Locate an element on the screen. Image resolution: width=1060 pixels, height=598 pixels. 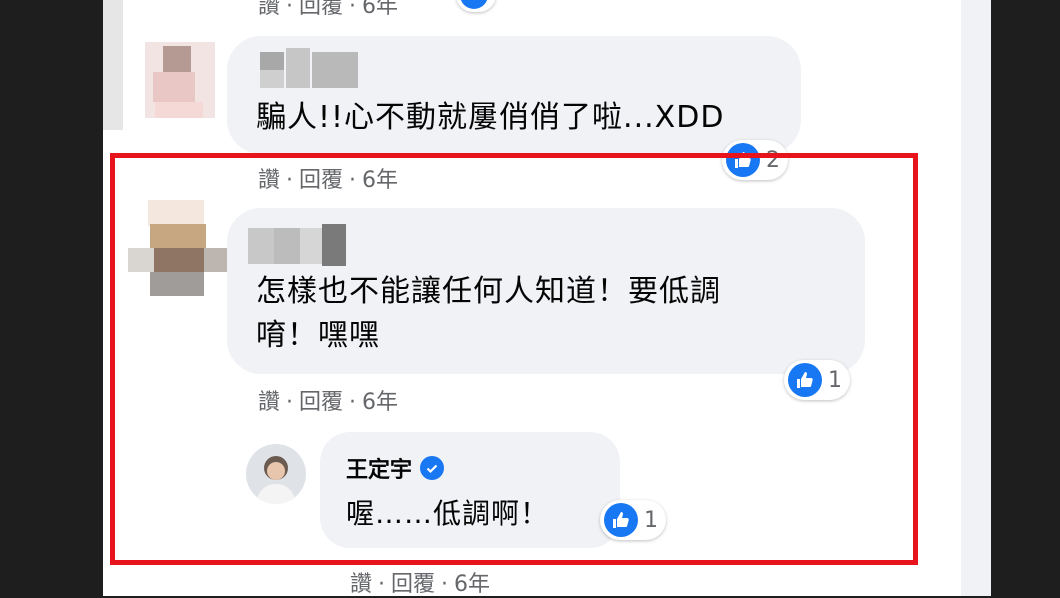
author-name-blurred is located at coordinates (310, 70).